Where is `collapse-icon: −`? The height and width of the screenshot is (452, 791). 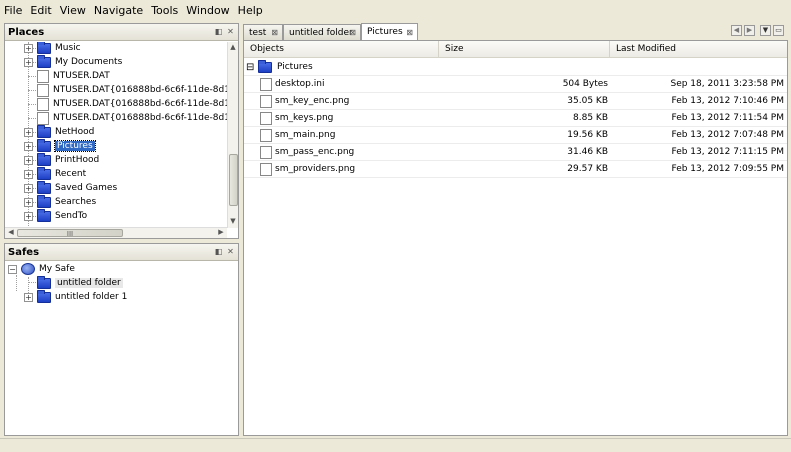
collapse-icon: − is located at coordinates (12, 269).